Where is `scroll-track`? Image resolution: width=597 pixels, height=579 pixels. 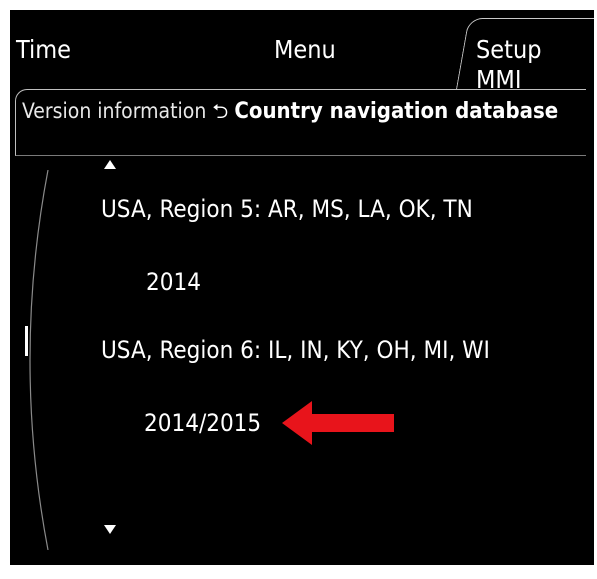
scroll-track is located at coordinates (60, 360).